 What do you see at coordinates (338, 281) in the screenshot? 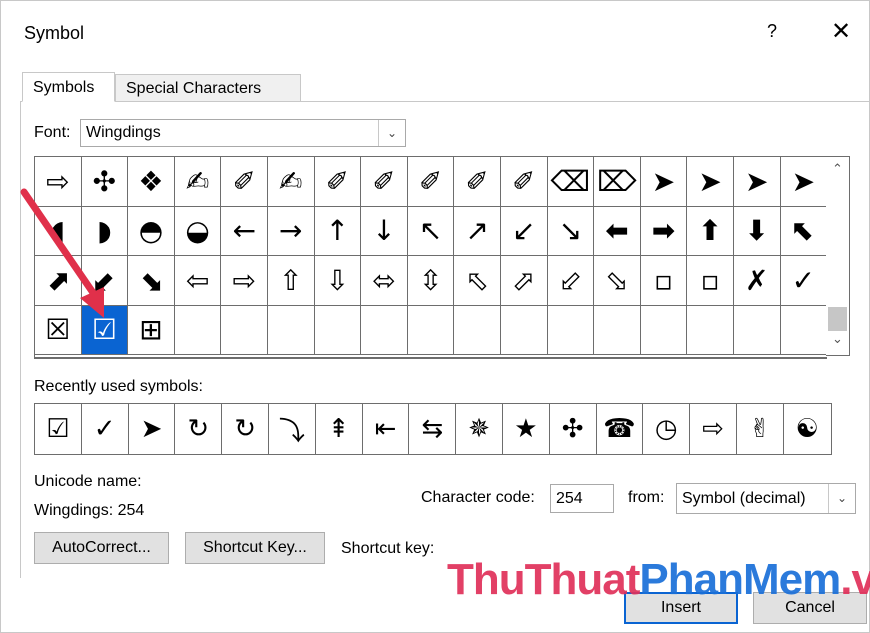
I see `symbol-cell: ⇩` at bounding box center [338, 281].